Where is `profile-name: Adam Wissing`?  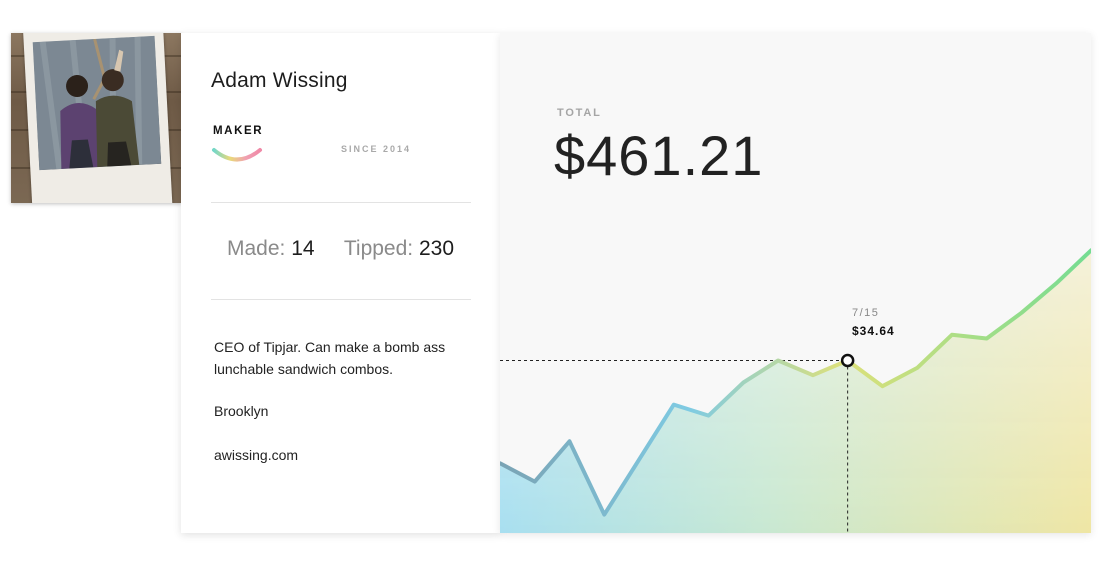
profile-name: Adam Wissing is located at coordinates (279, 80).